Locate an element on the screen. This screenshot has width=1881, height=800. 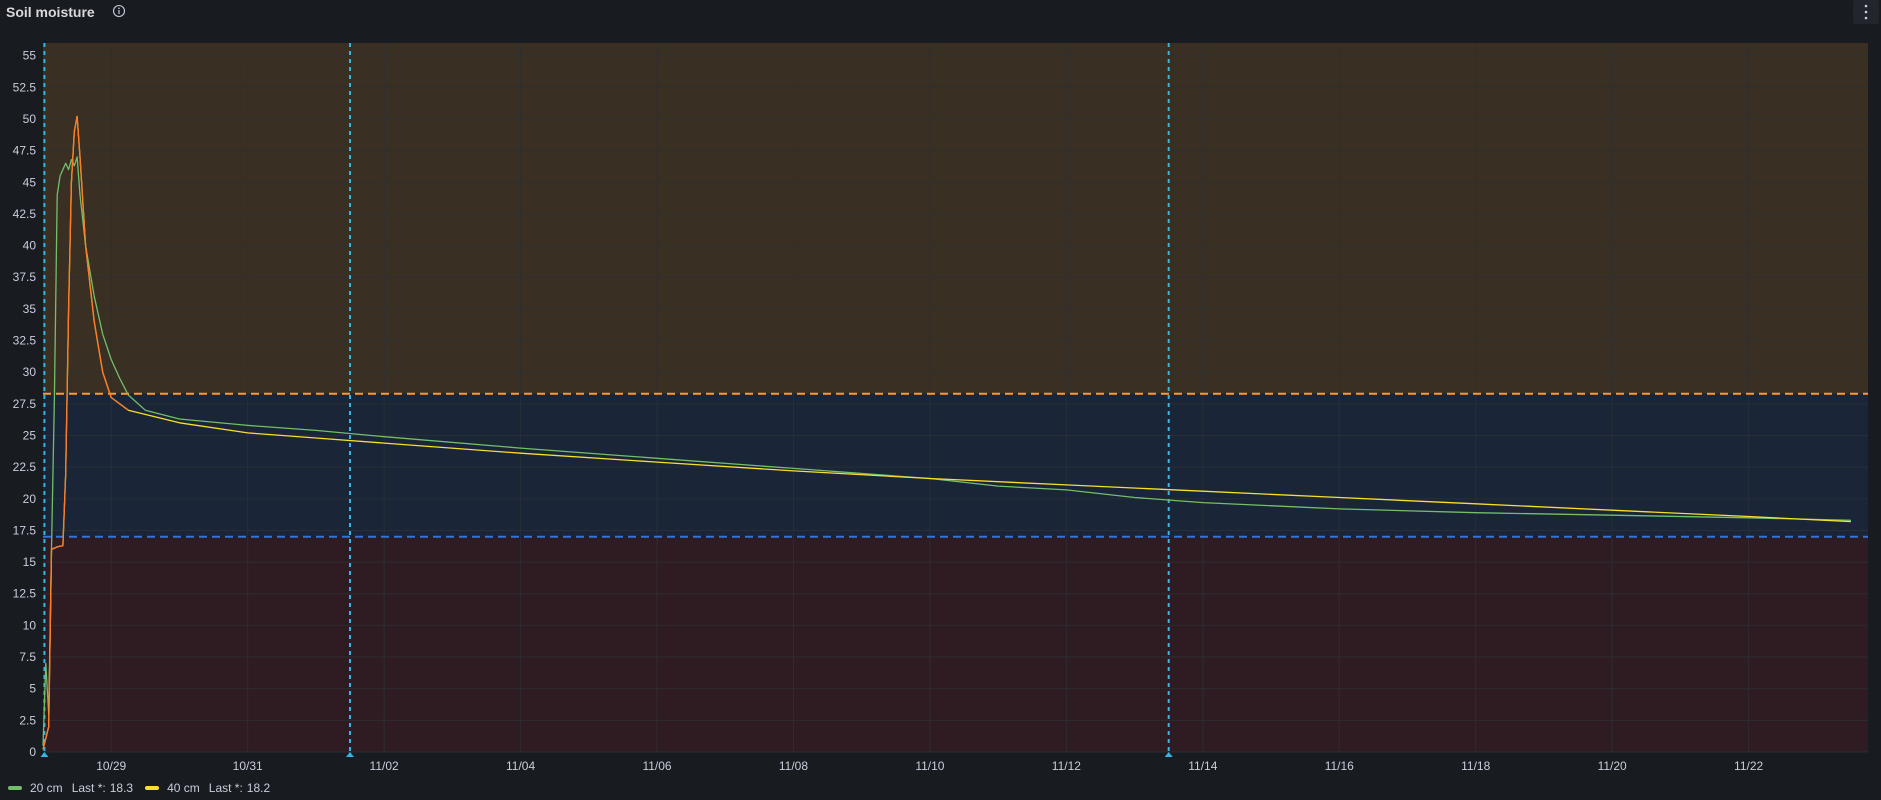
y-tick-label: 0 is located at coordinates (32, 752).